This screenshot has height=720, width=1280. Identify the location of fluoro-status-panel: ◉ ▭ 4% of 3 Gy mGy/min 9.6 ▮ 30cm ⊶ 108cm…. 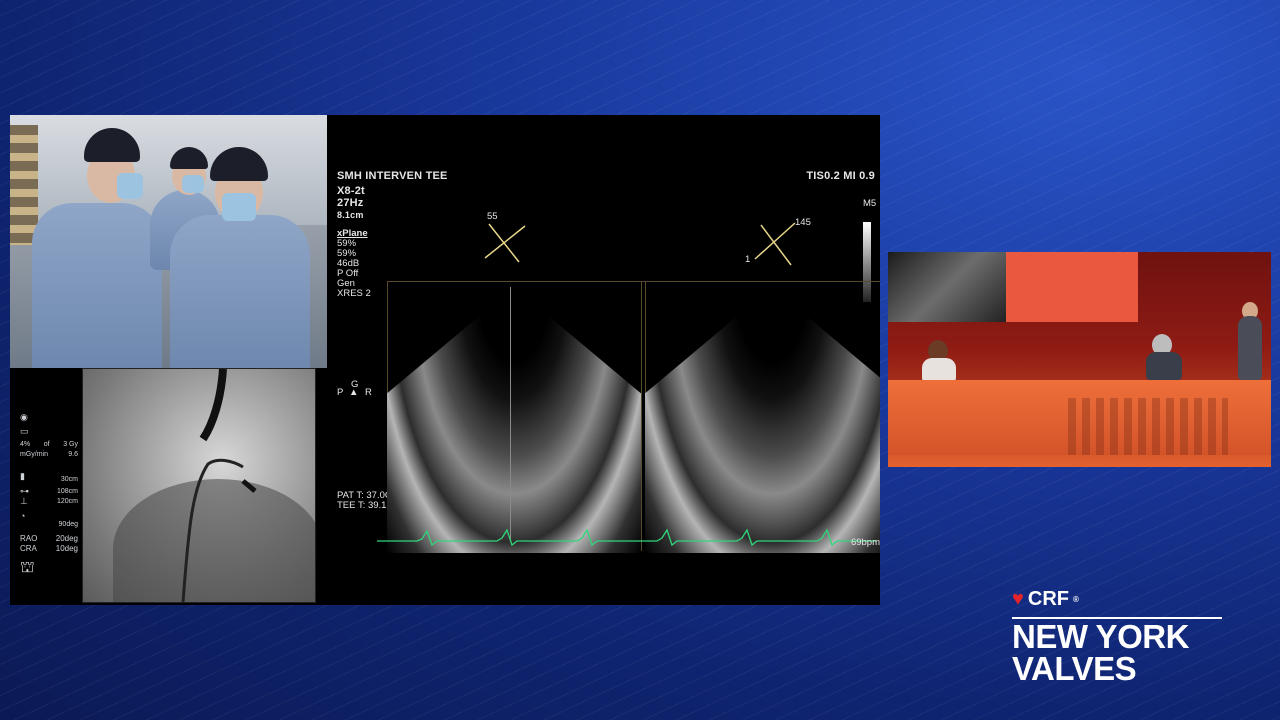
(46, 486).